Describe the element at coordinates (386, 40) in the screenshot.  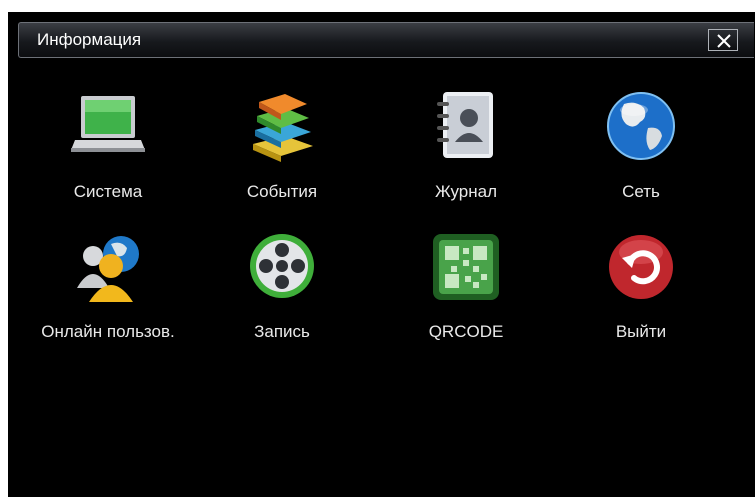
I see `title-bar: Информация` at that location.